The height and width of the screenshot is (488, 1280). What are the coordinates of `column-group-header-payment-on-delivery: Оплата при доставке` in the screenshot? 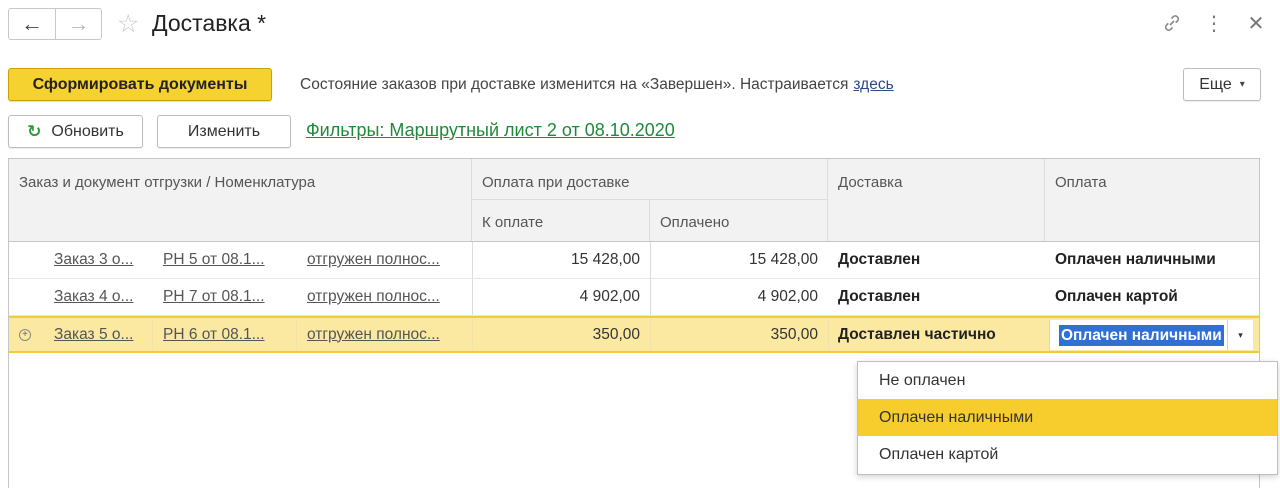 It's located at (650, 179).